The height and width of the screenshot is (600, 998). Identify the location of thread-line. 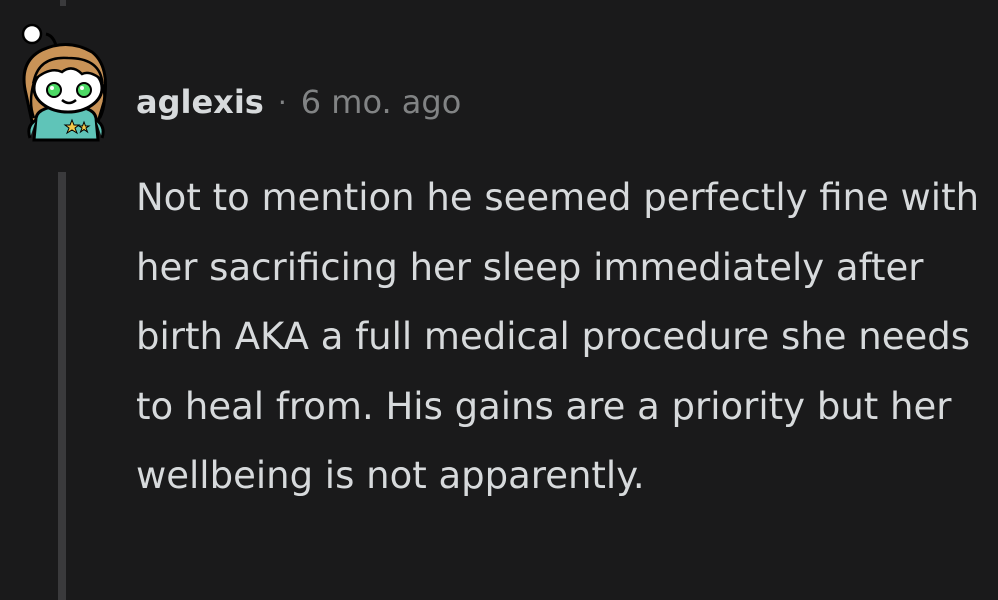
(62, 386).